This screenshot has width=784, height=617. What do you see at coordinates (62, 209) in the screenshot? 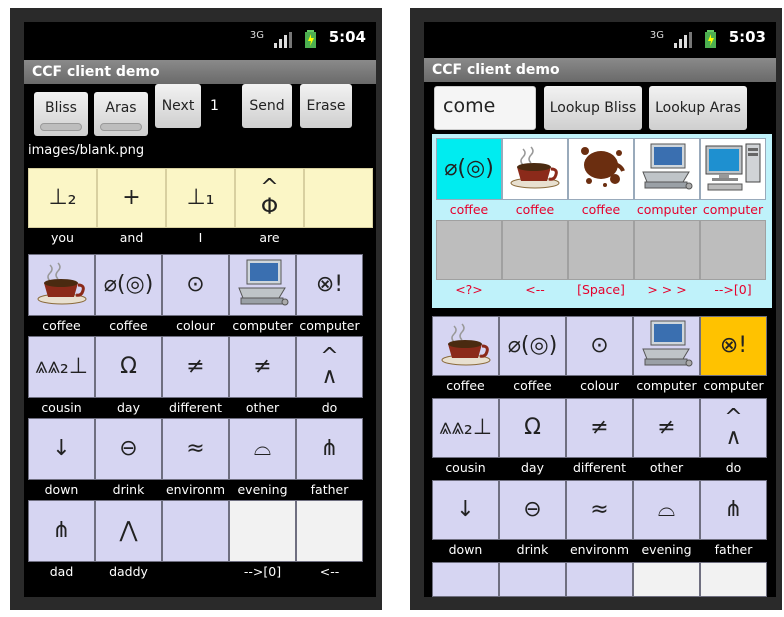
I see `grid-cell: ⊥₂ you` at bounding box center [62, 209].